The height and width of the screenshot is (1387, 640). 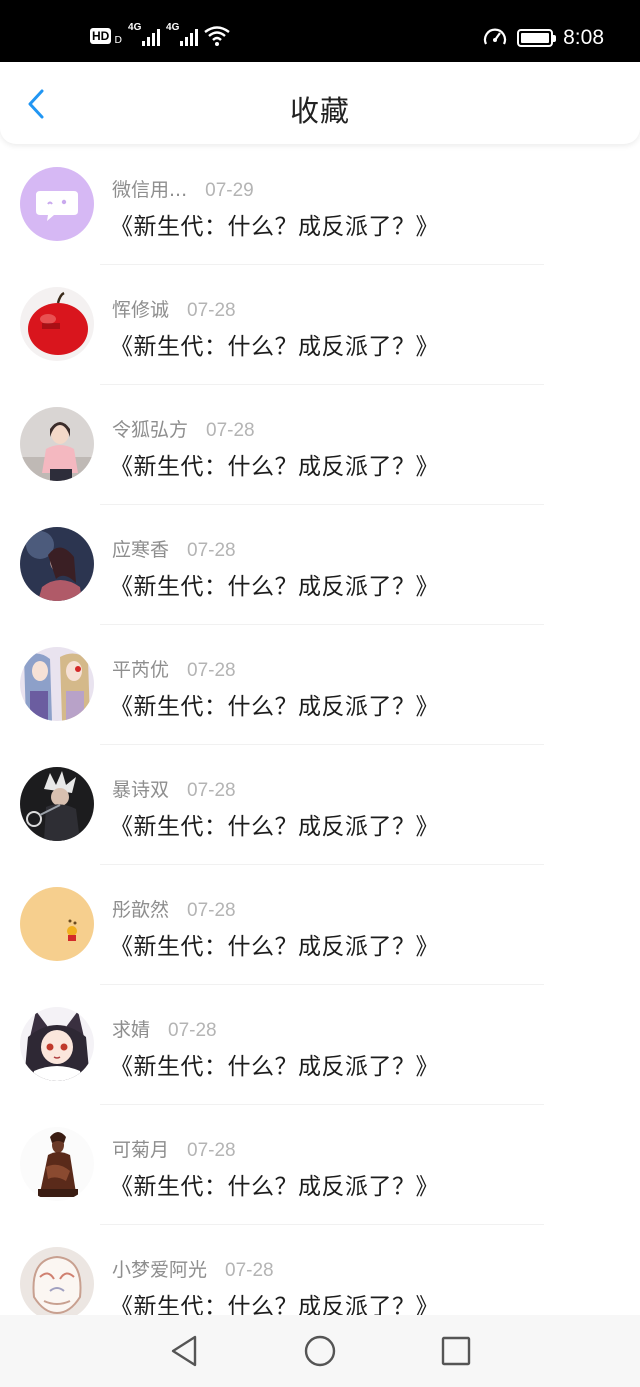 What do you see at coordinates (320, 325) in the screenshot?
I see `list-item: 恽修诚 07-28 《新生代：什么？成反派了？》` at bounding box center [320, 325].